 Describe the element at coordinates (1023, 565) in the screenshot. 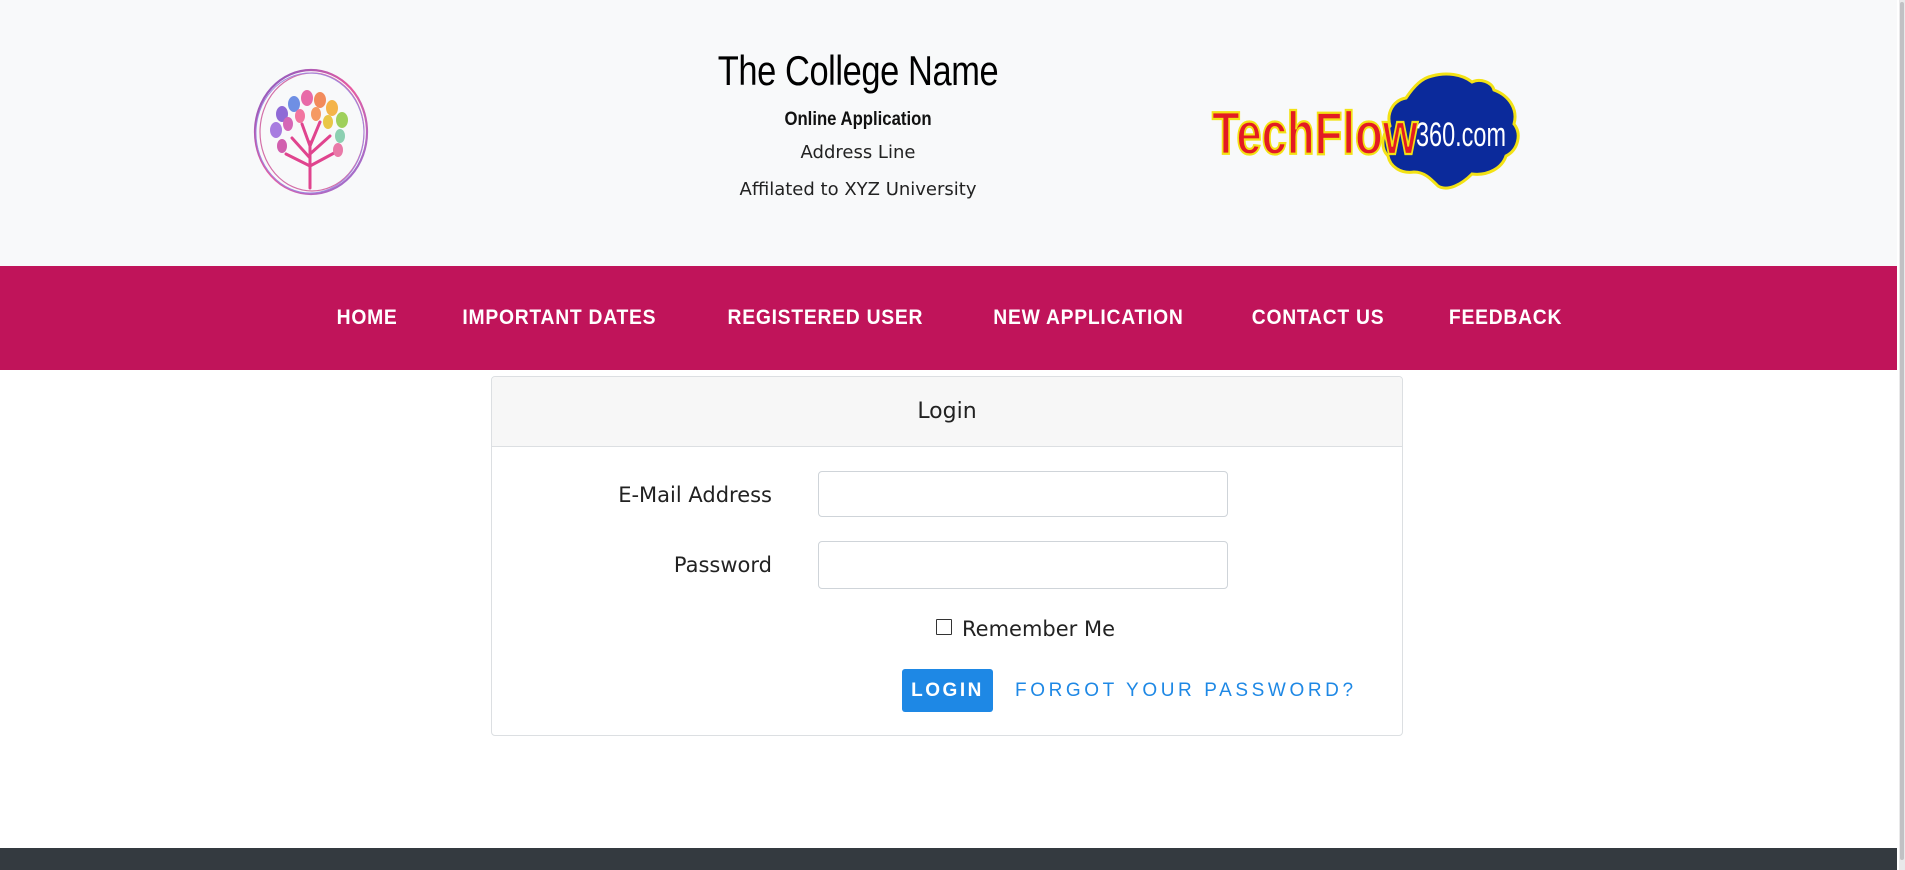

I see `password-field` at that location.